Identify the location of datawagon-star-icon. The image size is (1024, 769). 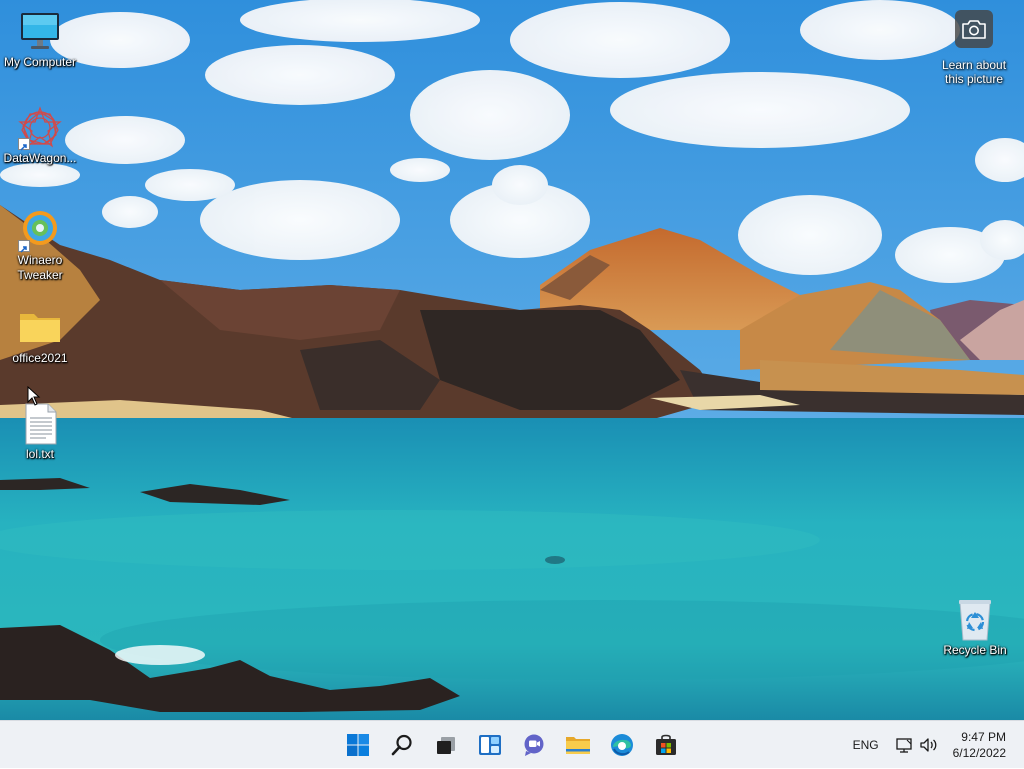
(40, 128).